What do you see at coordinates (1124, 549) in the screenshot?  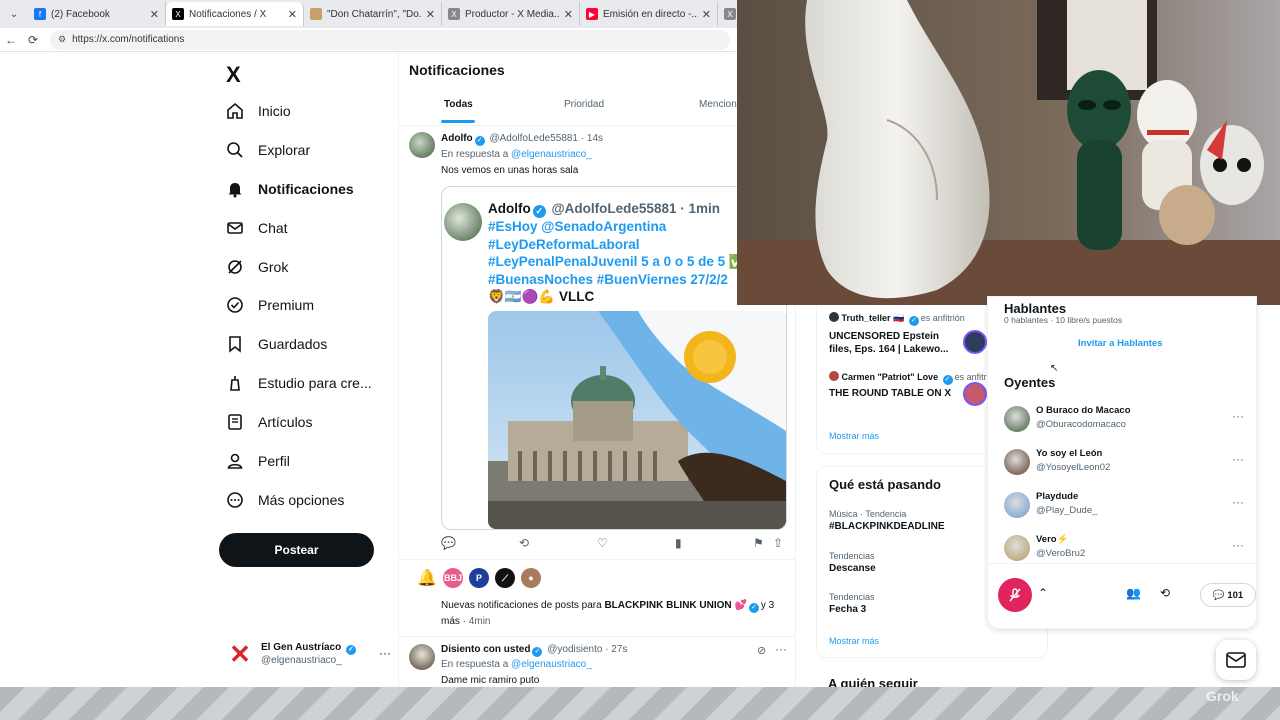 I see `listener-item: Vero⚡ @VeroBru2 ···` at bounding box center [1124, 549].